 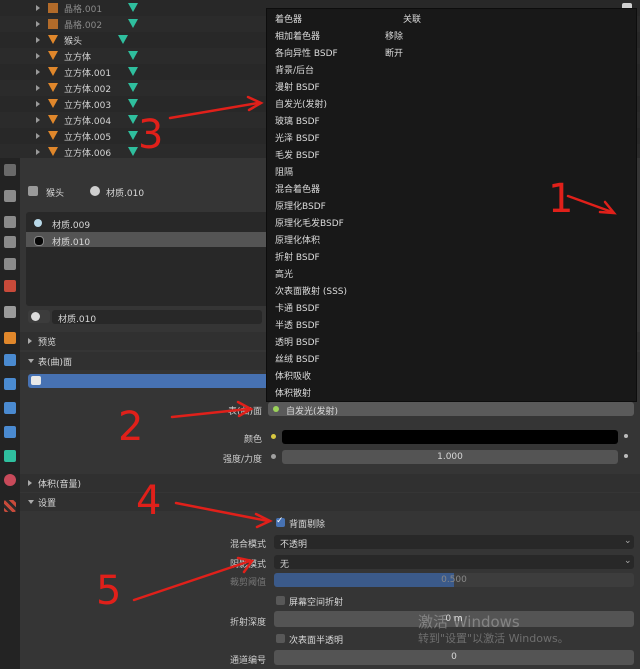 I want to click on annotation-number-1: 1, so click(x=560, y=199).